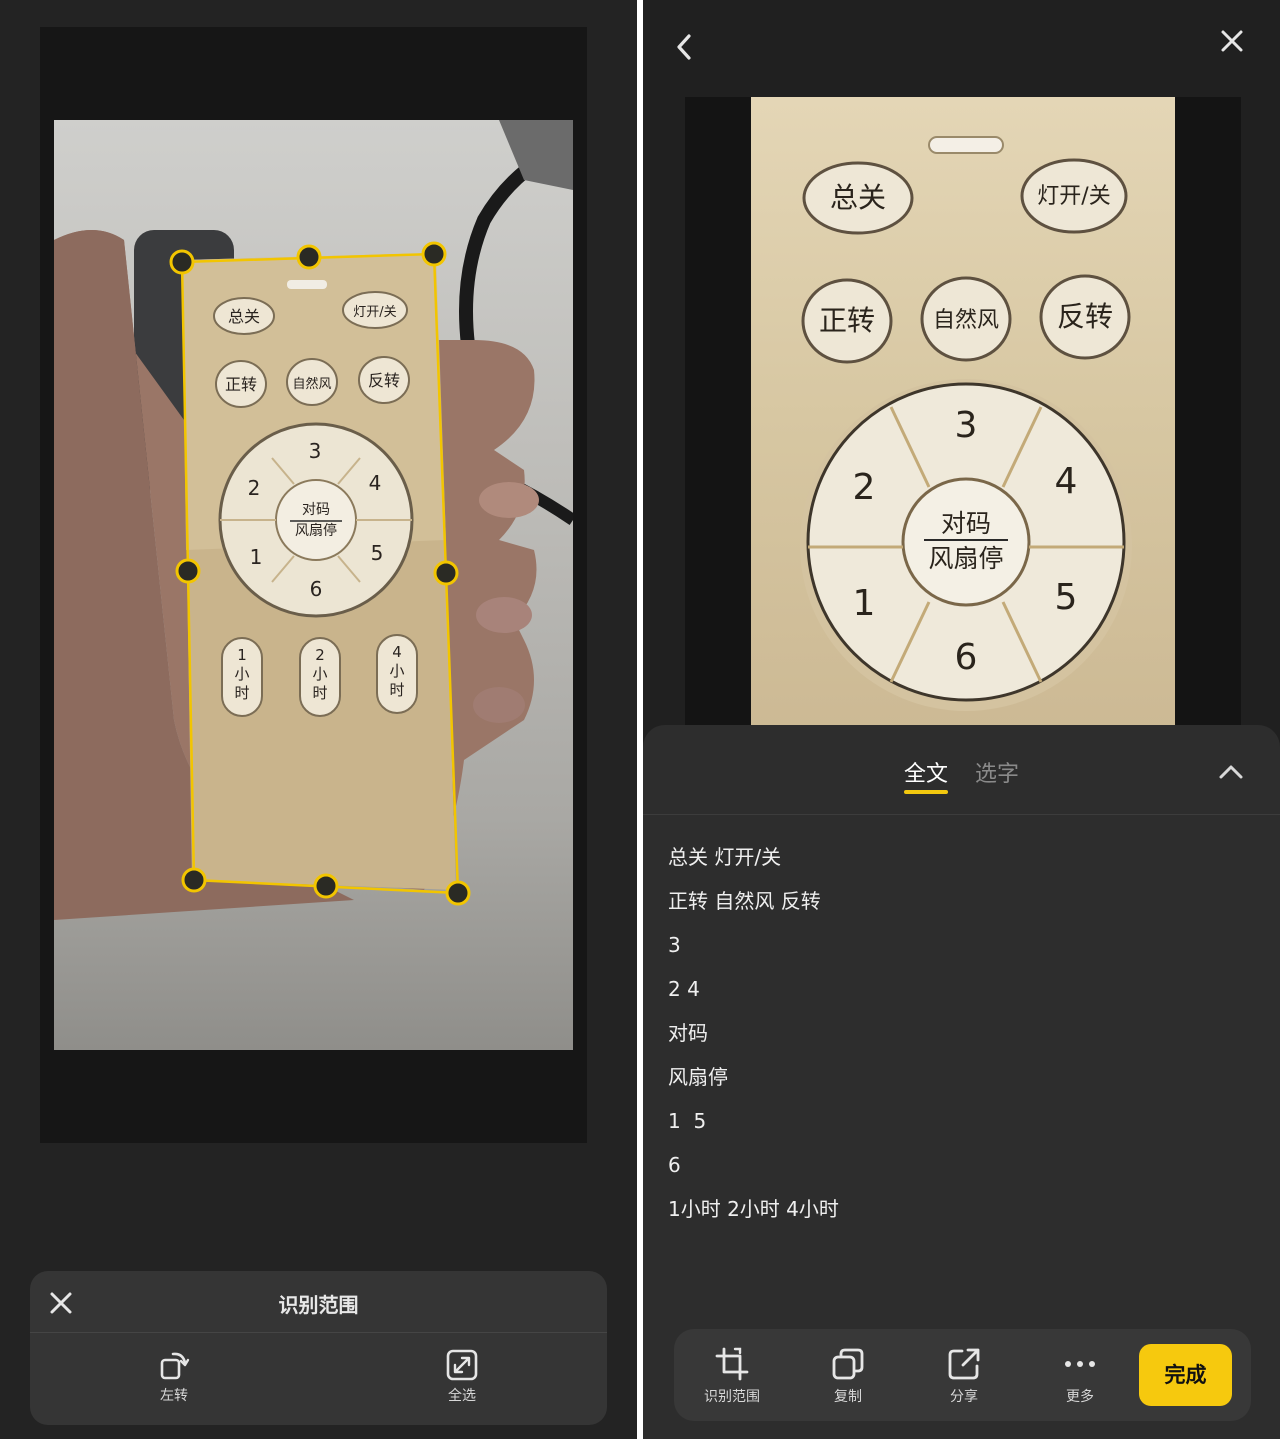 Image resolution: width=1280 pixels, height=1439 pixels. I want to click on crop-handle-bottom-left, so click(194, 880).